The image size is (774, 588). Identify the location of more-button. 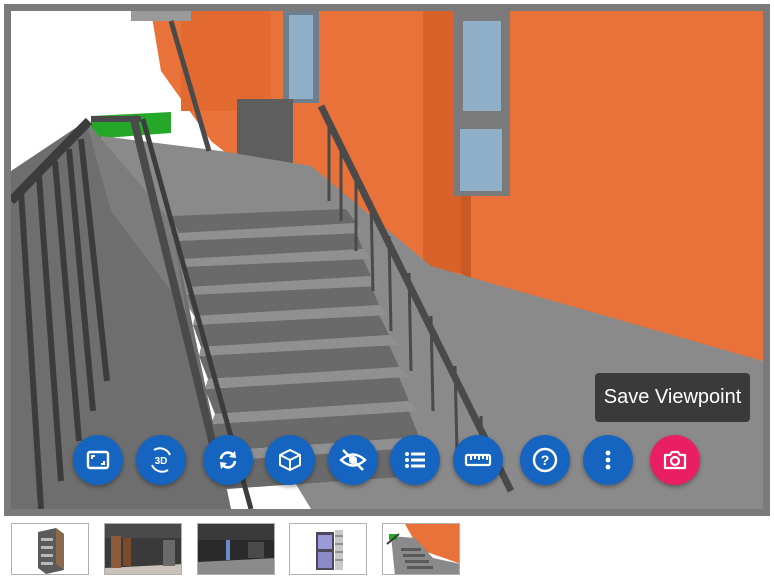
(608, 460).